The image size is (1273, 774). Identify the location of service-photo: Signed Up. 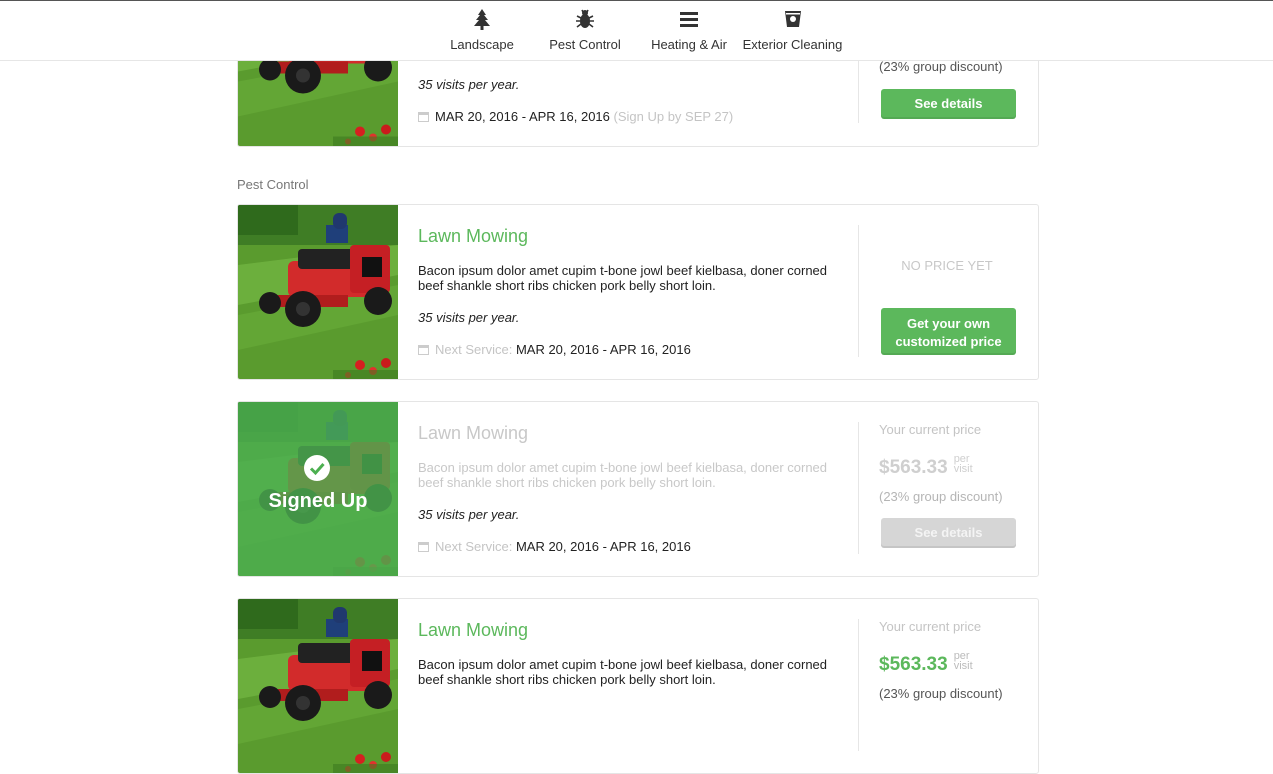
(318, 489).